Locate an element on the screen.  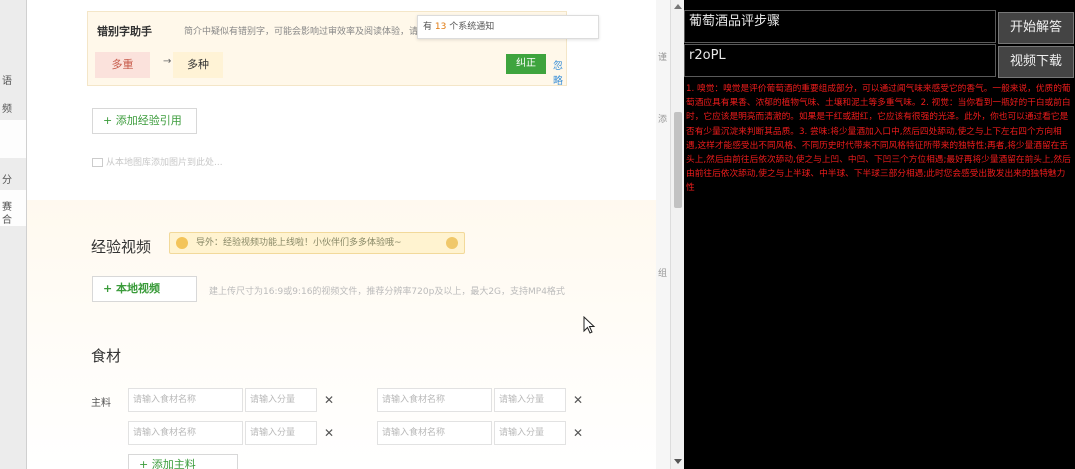
scroll-up-arrow-icon is located at coordinates (678, 6).